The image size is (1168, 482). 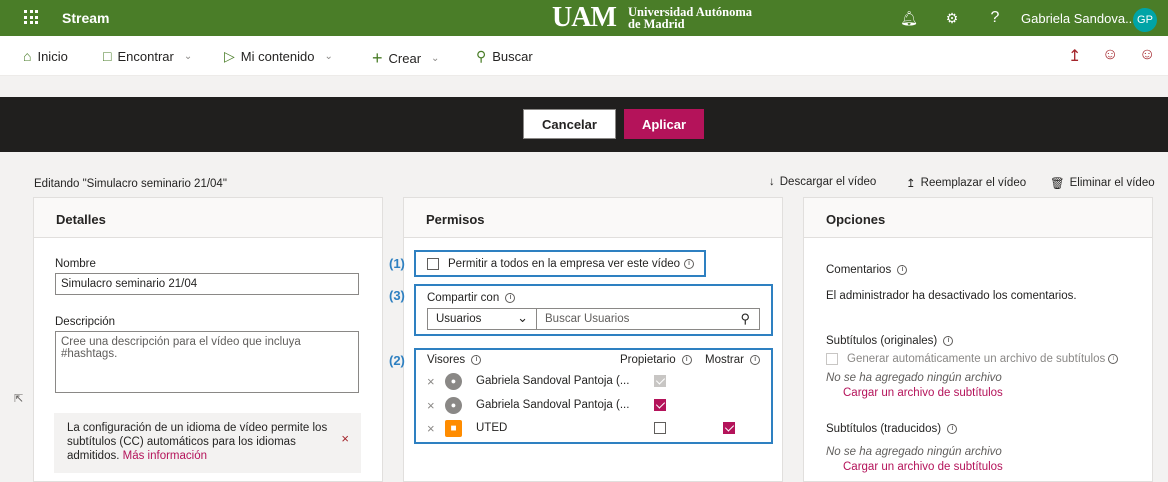 I want to click on share-type-select: Usuarios ⌄, so click(x=482, y=319).